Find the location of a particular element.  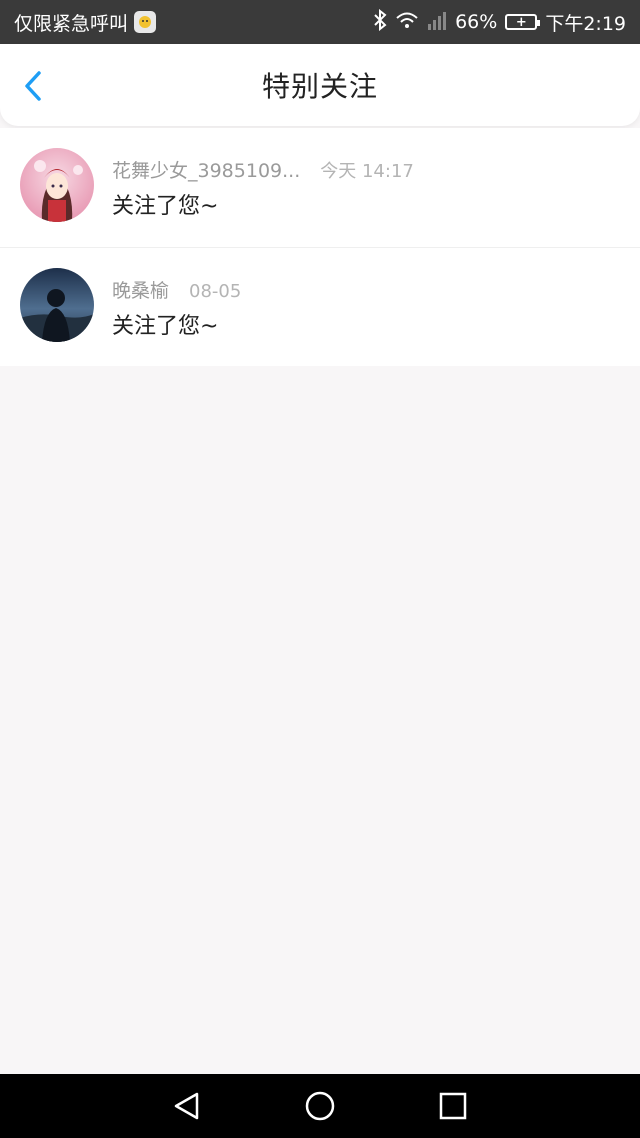

battery-icon: + is located at coordinates (523, 22).